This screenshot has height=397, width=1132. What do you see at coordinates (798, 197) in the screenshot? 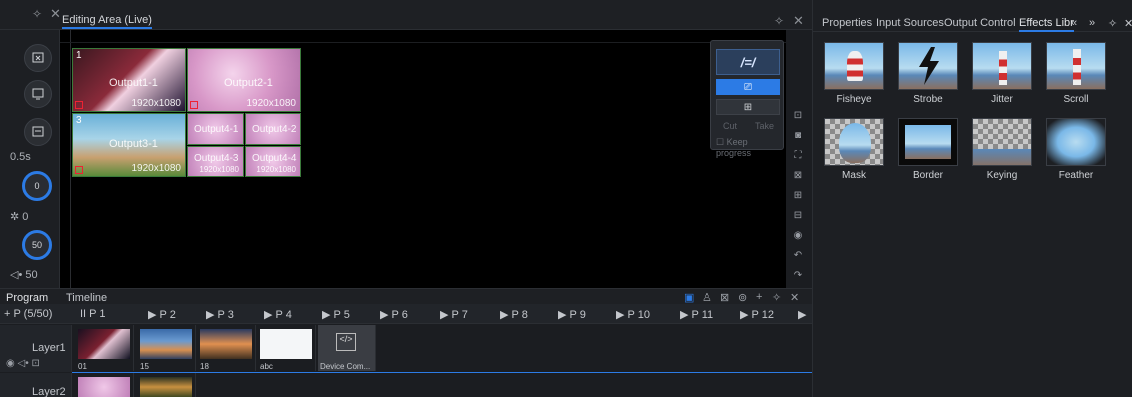
I see `add-icon: ⊞` at bounding box center [798, 197].